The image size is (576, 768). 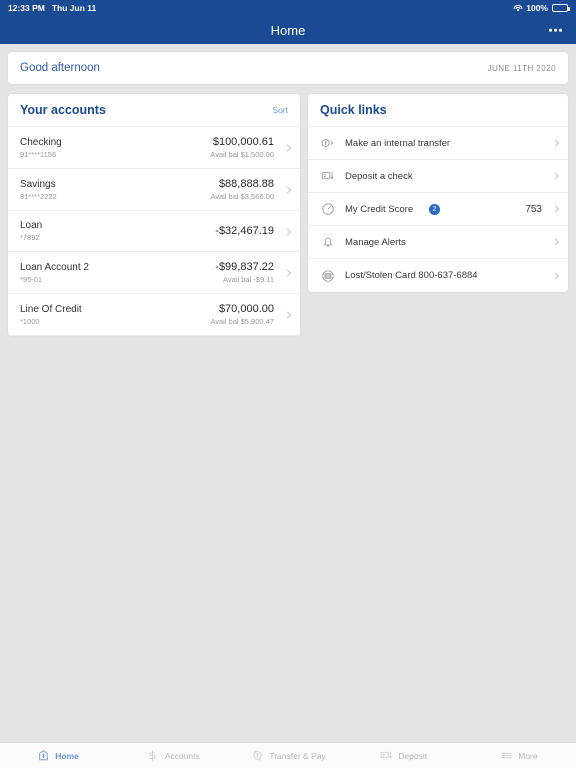 I want to click on check-deposit-icon, so click(x=327, y=176).